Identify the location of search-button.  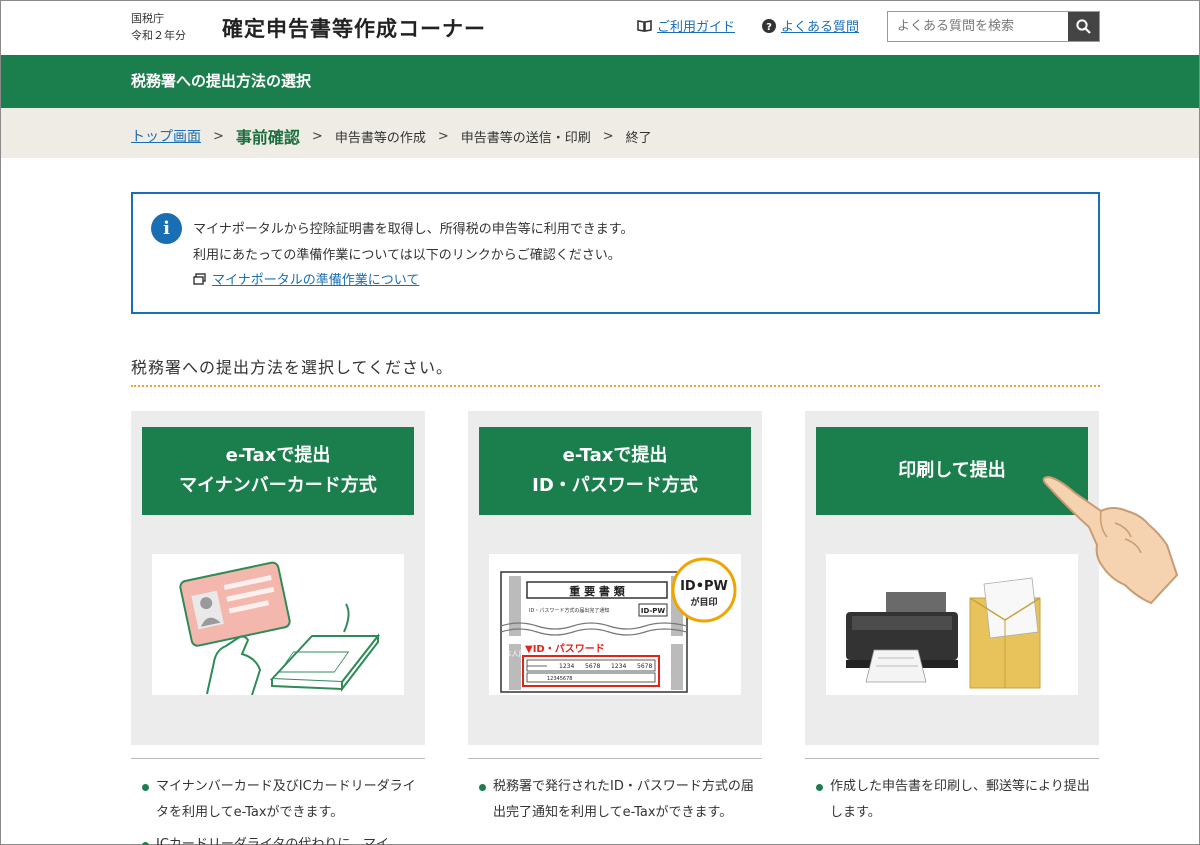
(1083, 26).